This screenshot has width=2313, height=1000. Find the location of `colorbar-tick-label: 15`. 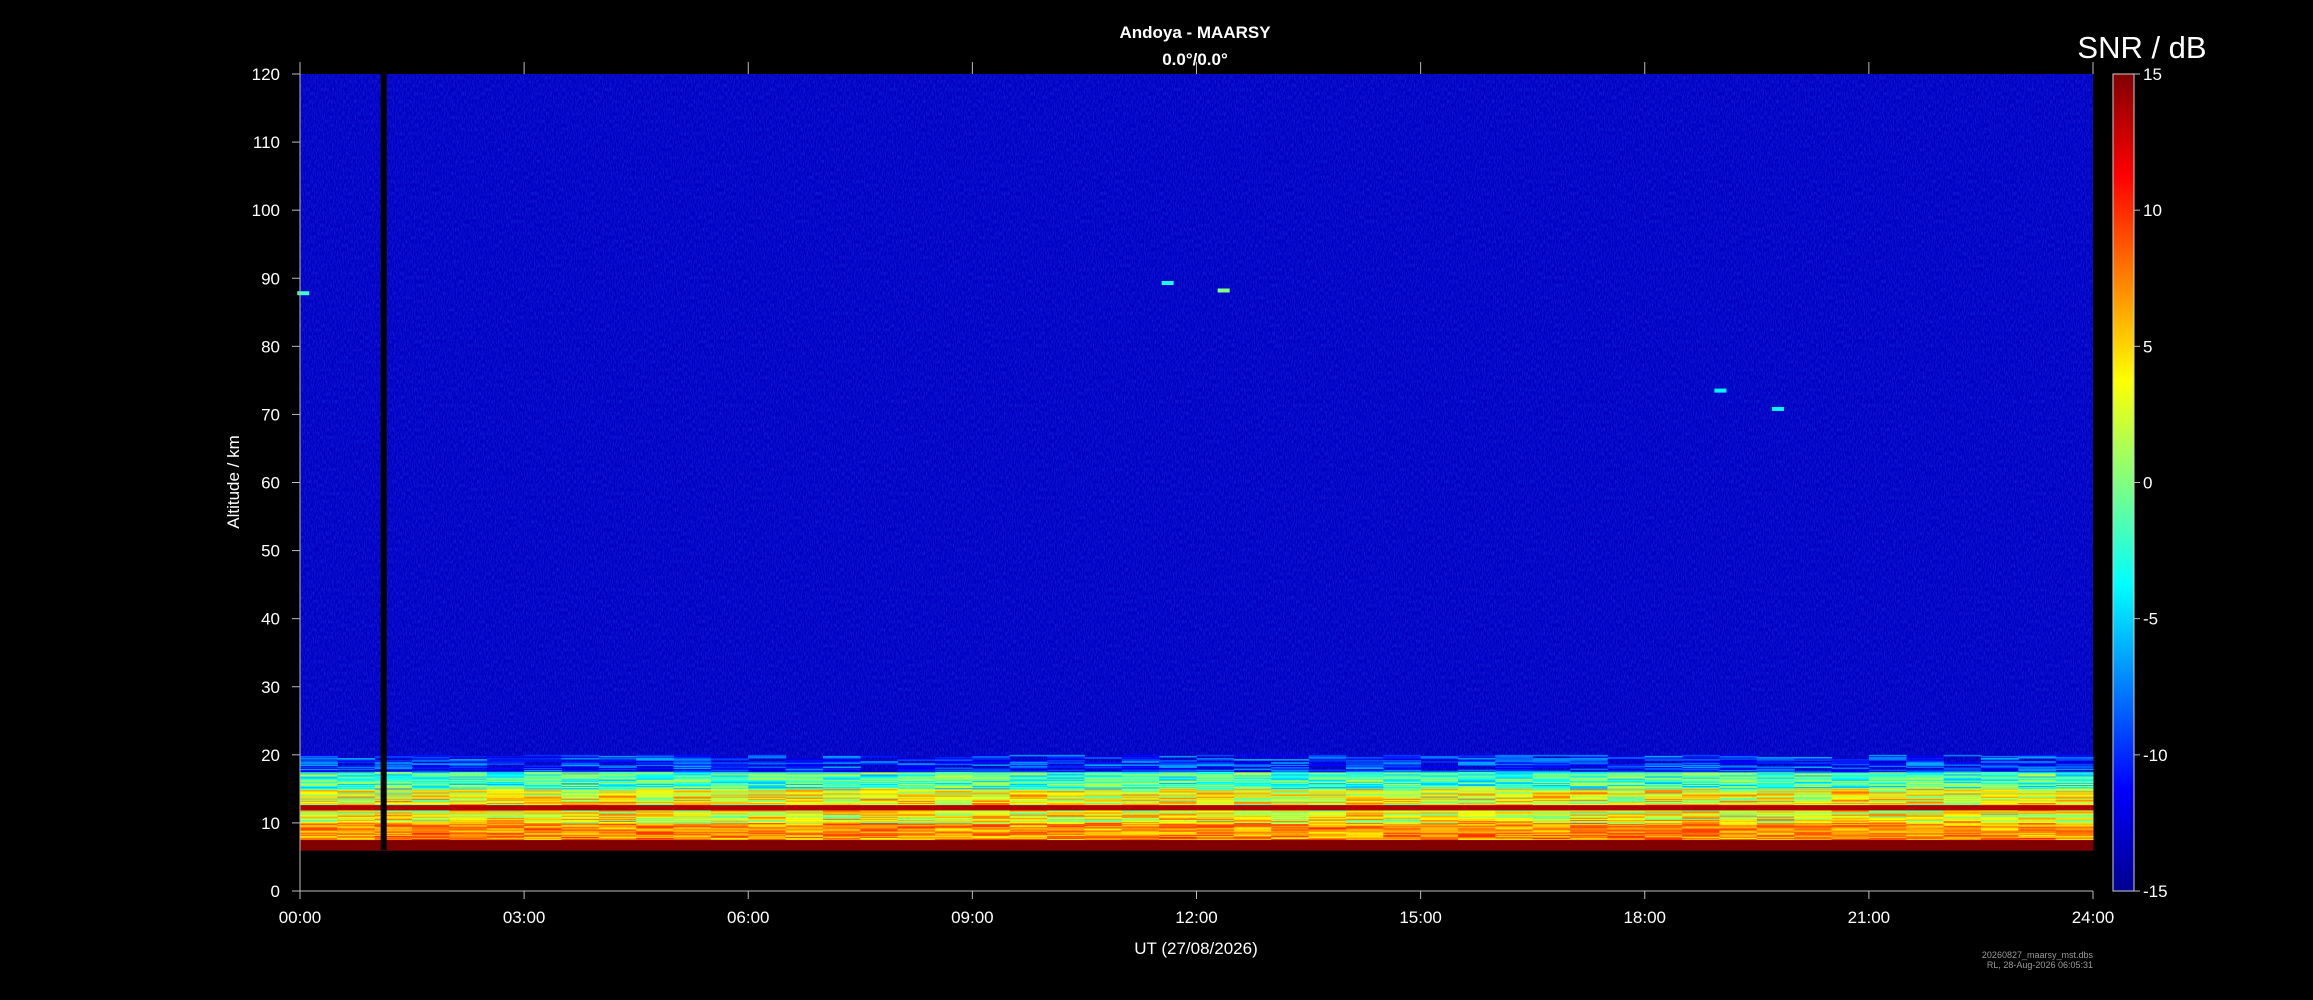

colorbar-tick-label: 15 is located at coordinates (2152, 74).